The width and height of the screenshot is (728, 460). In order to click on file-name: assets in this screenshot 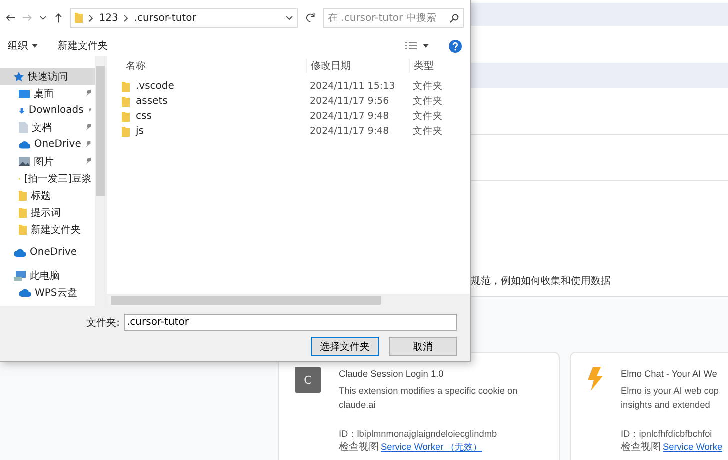, I will do `click(214, 101)`.